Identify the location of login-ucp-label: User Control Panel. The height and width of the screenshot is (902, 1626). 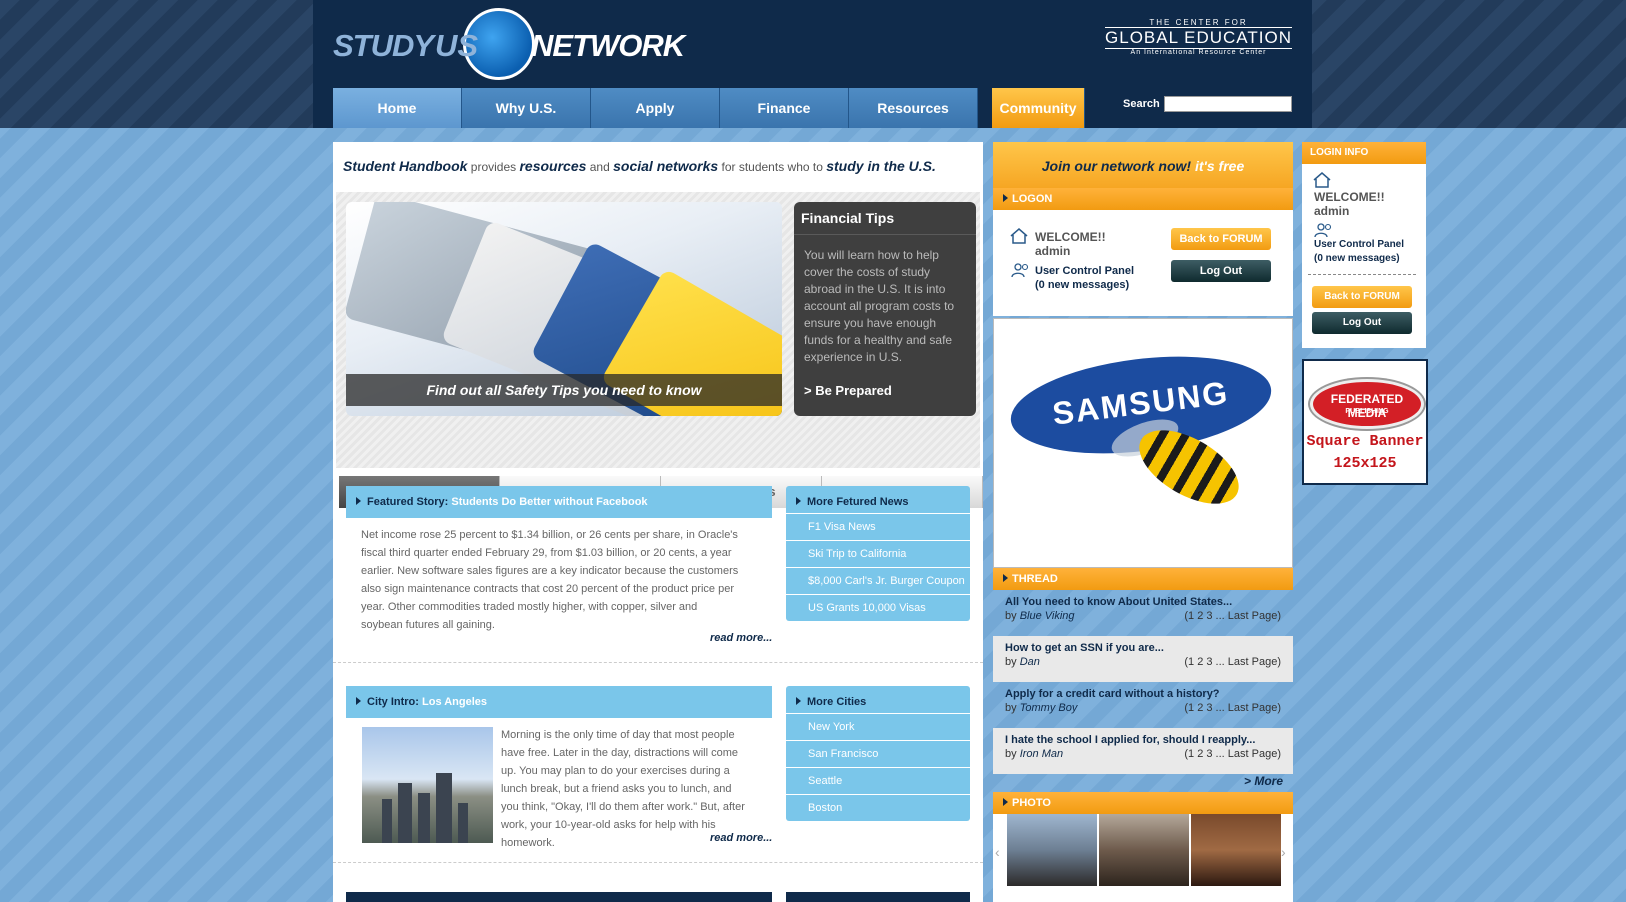
(1359, 244).